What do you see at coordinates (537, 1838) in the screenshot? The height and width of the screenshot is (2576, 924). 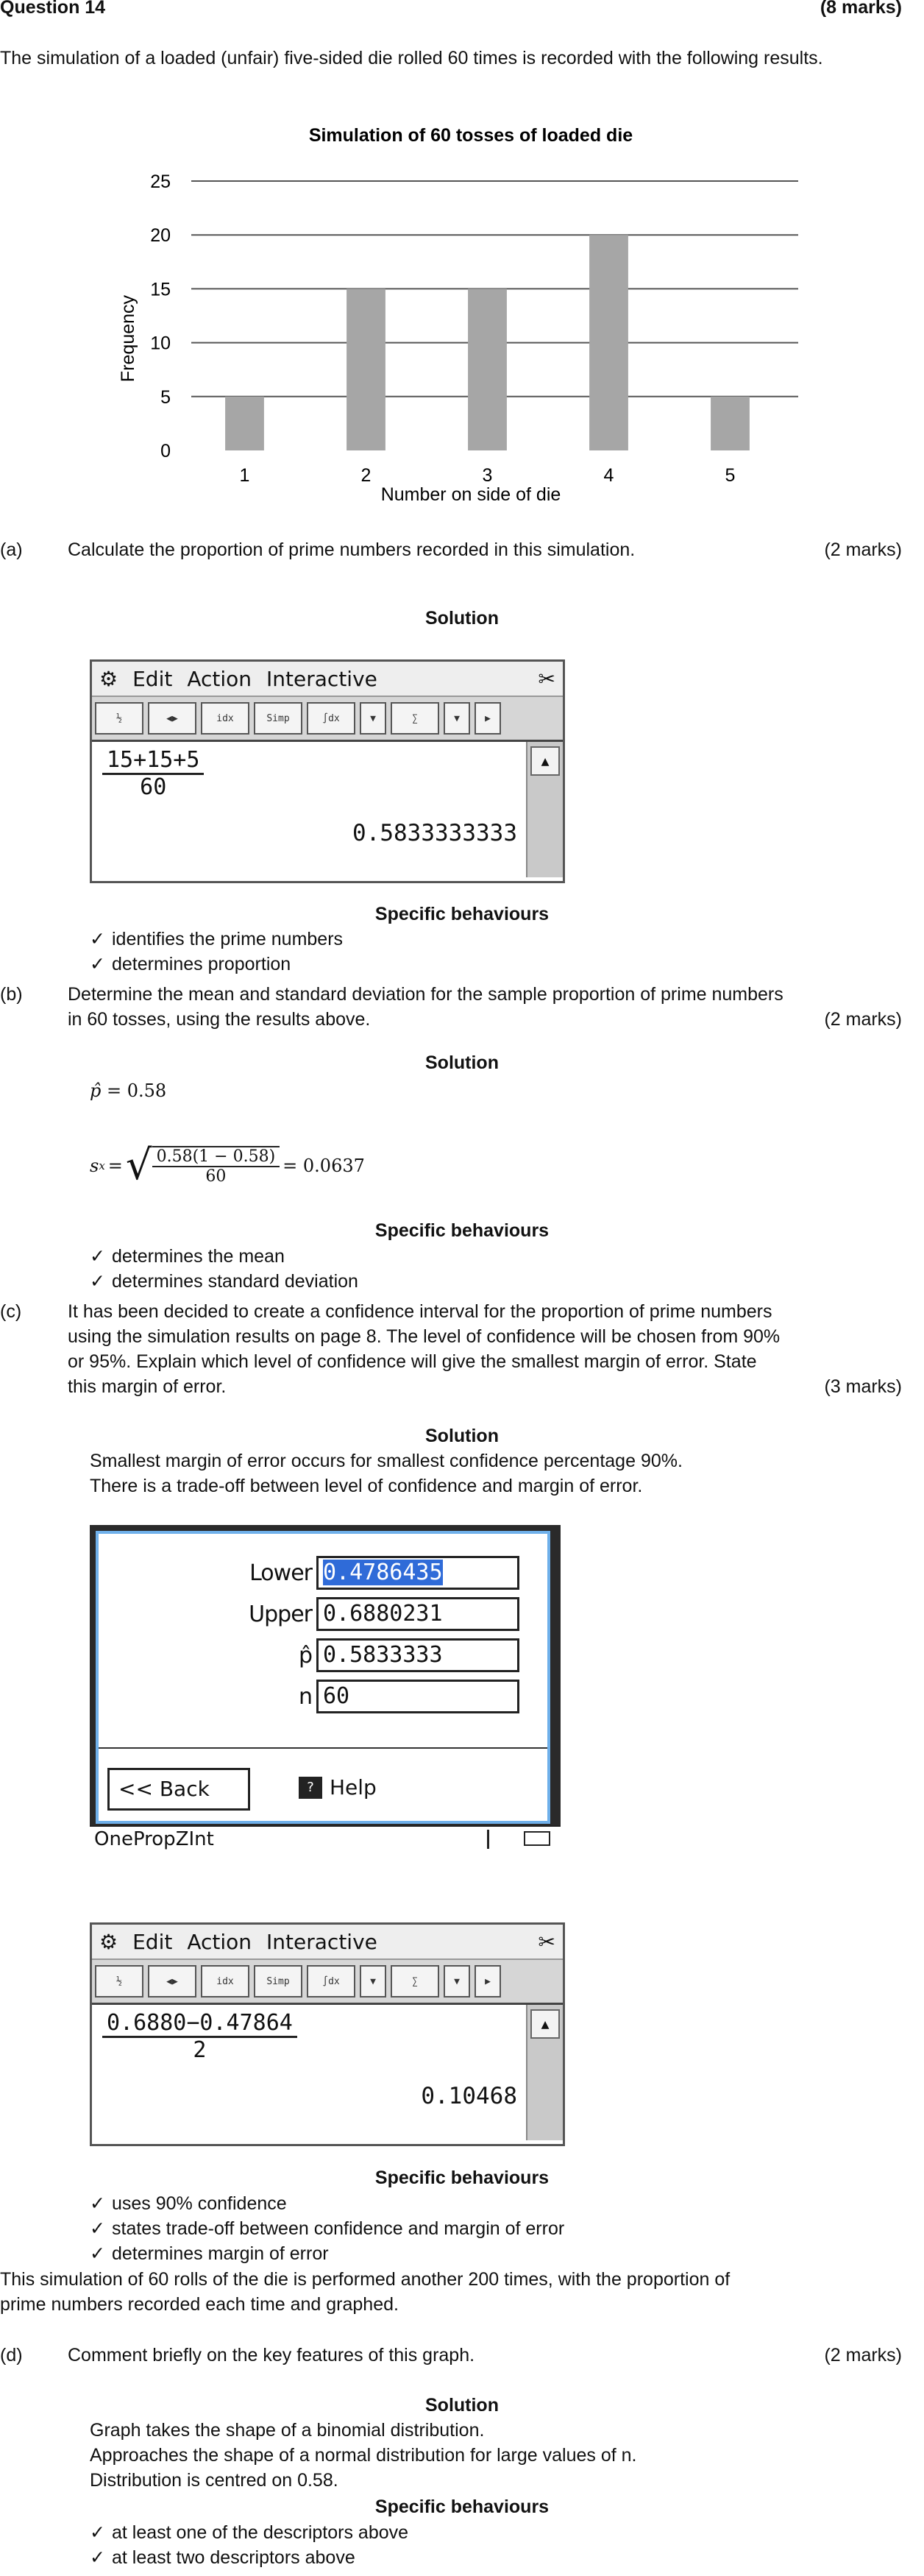 I see `battery-icon` at bounding box center [537, 1838].